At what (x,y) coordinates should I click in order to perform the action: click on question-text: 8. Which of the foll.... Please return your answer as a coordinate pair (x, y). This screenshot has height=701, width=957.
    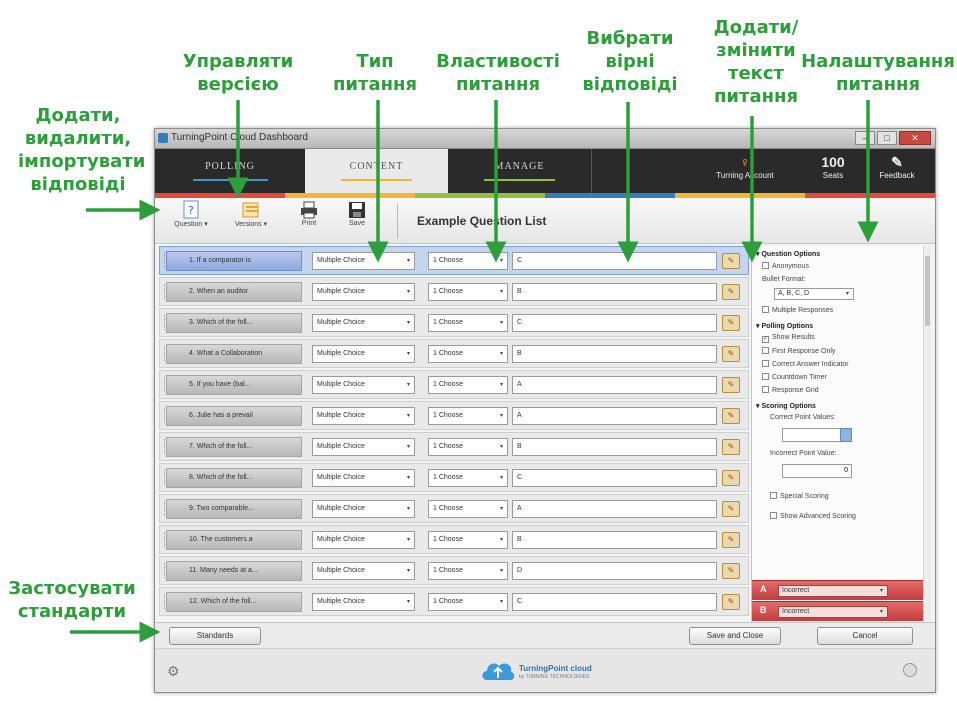
    Looking at the image, I should click on (234, 478).